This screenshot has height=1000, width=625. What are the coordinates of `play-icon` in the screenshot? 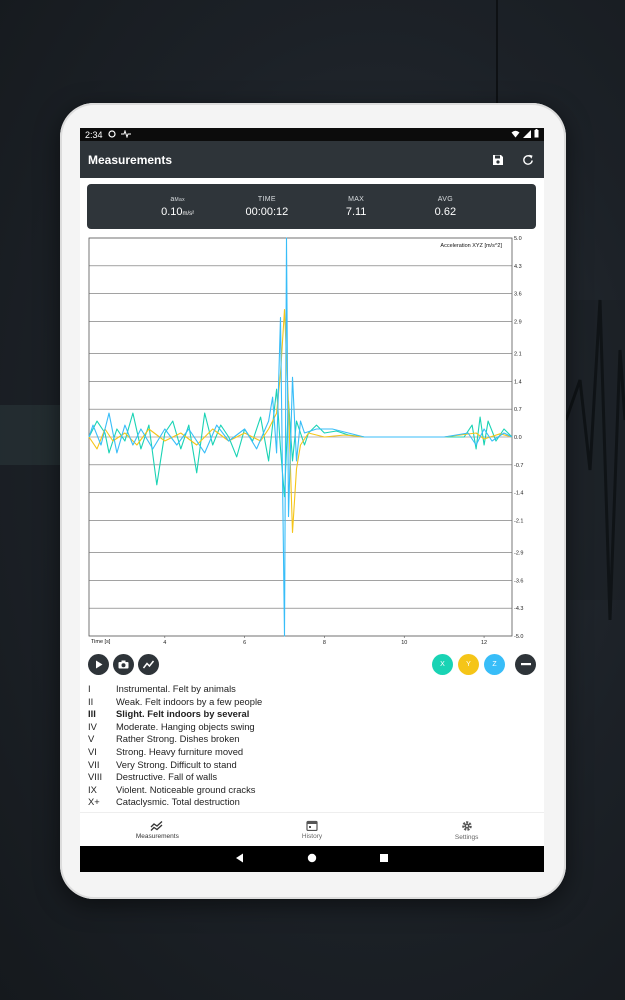 It's located at (98, 664).